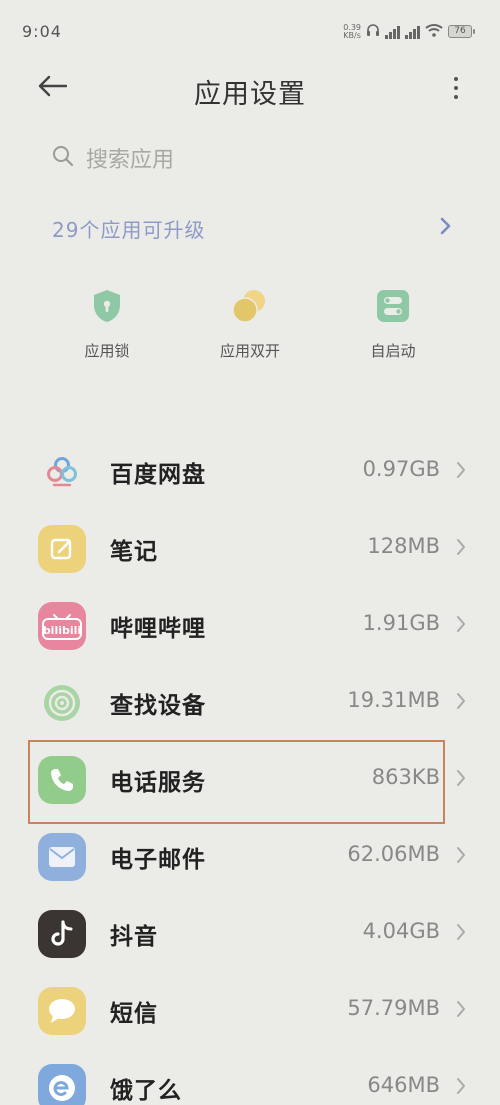 This screenshot has width=500, height=1105. Describe the element at coordinates (250, 471) in the screenshot. I see `list-item-baidu-netdisk: 百度网盘 0.97GB` at that location.